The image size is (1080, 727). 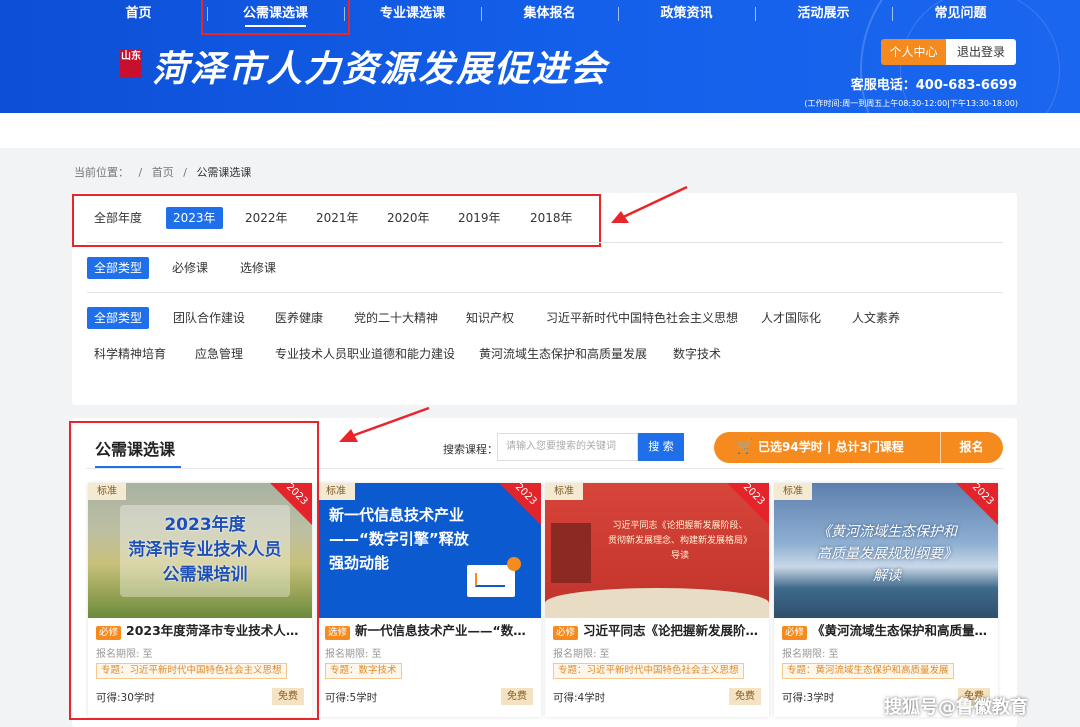 I want to click on selected-summary: 已选94学时 | 总计3门课程, so click(x=831, y=447).